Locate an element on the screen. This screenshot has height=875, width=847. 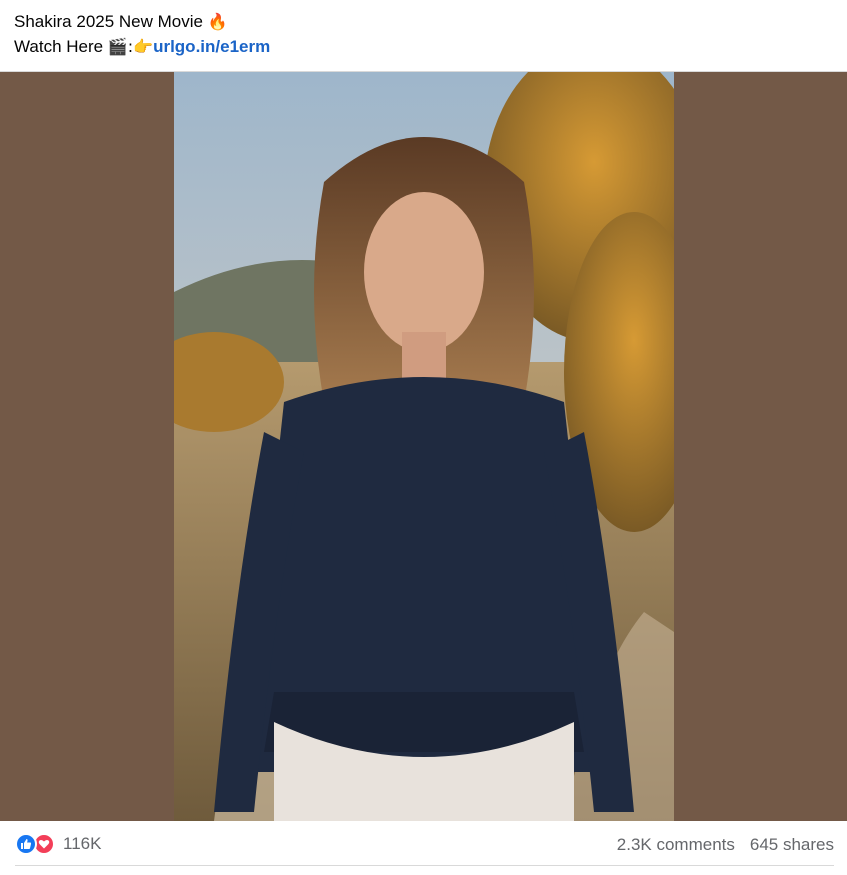
post-link: urlgo.in/e1erm is located at coordinates (211, 46).